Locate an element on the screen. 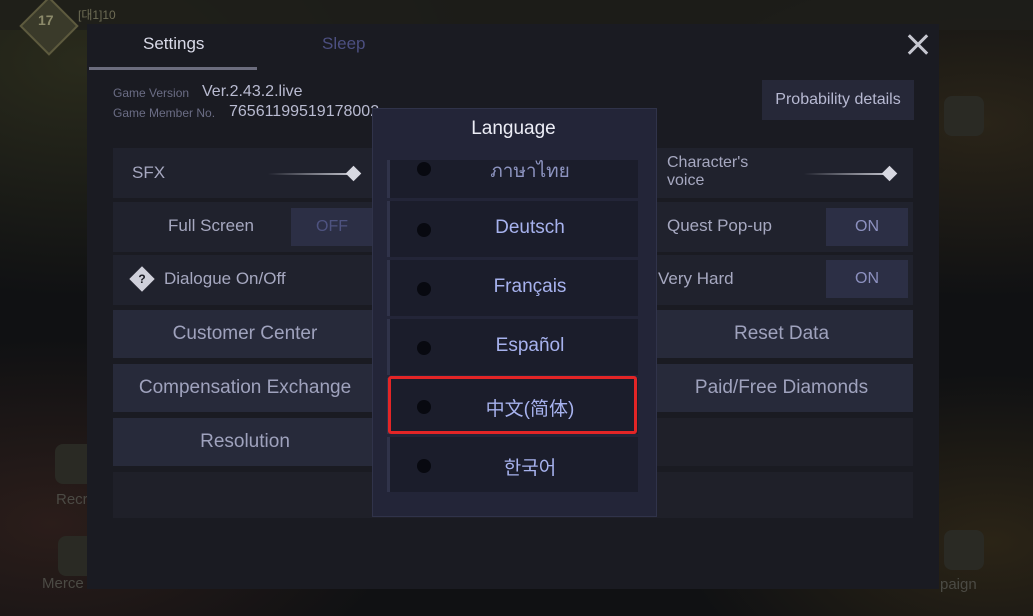 The image size is (1033, 616). reset-data-button: Reset Data is located at coordinates (781, 334).